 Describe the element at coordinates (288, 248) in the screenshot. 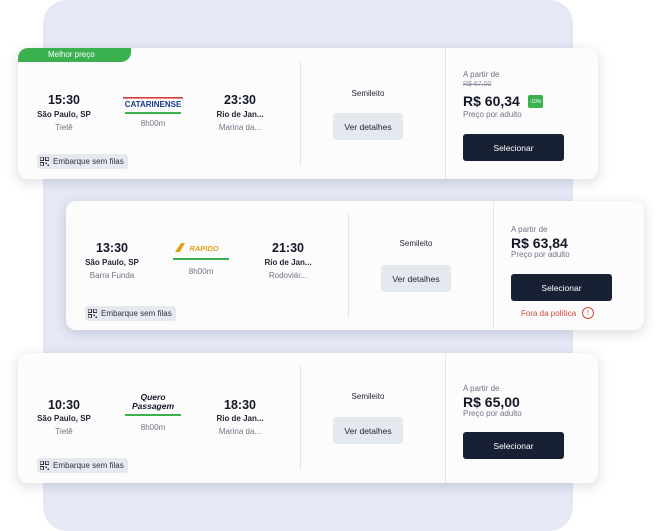

I see `arrival-time: 21:30` at that location.